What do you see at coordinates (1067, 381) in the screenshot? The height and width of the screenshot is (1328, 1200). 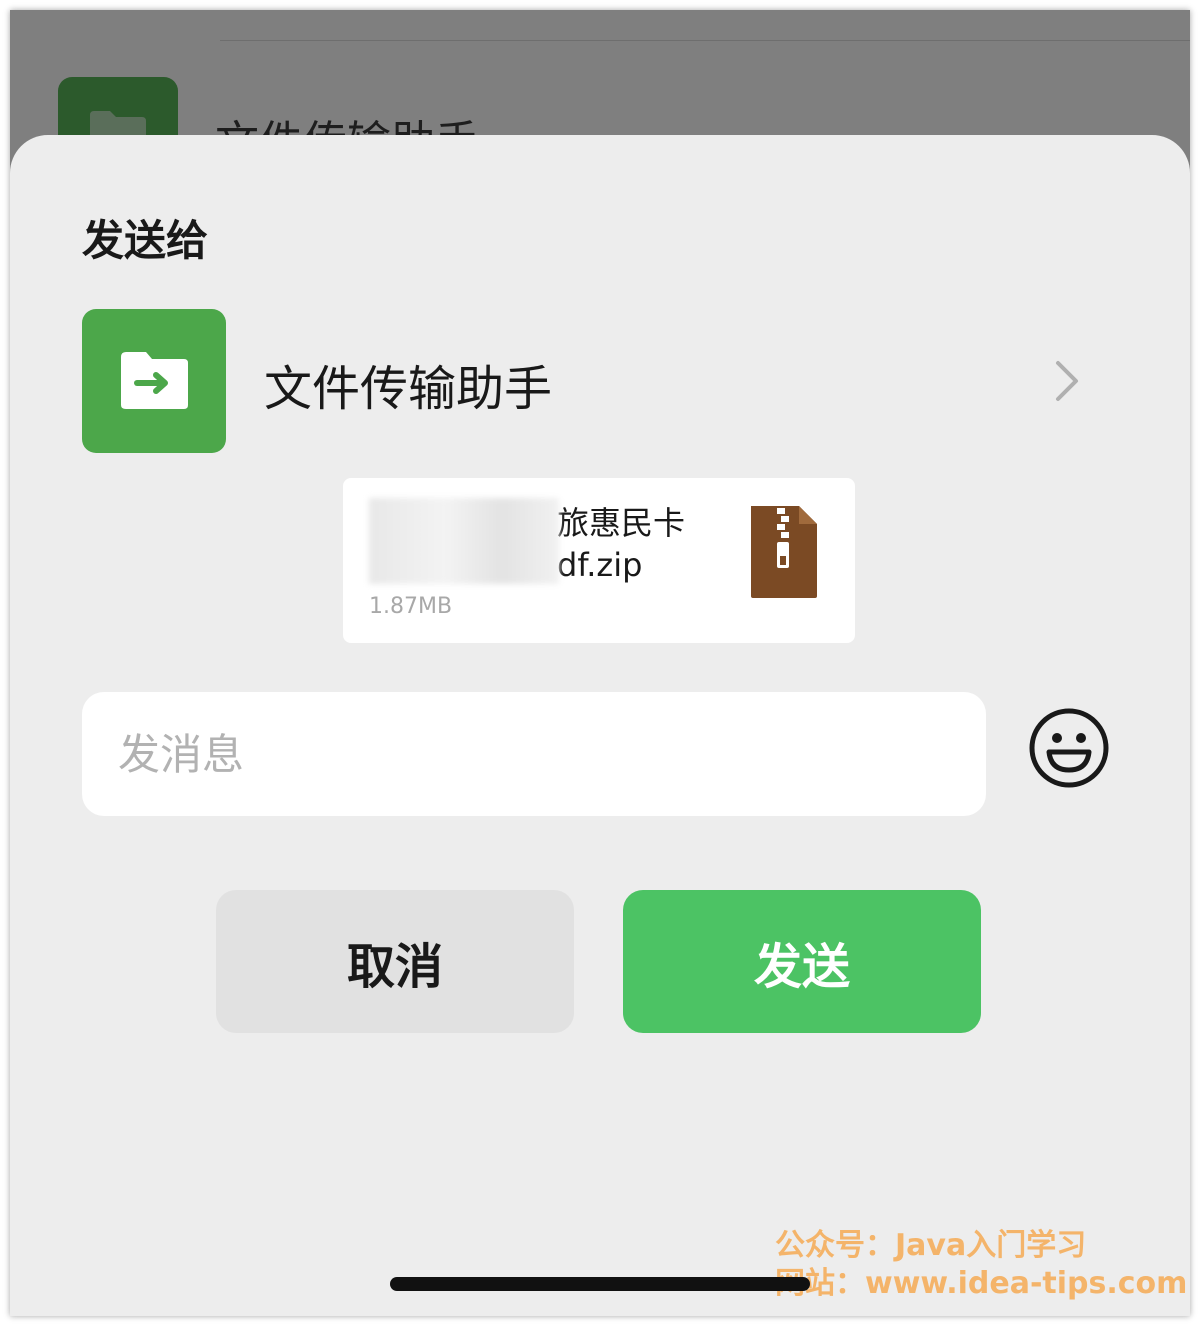 I see `chevron-right-icon` at bounding box center [1067, 381].